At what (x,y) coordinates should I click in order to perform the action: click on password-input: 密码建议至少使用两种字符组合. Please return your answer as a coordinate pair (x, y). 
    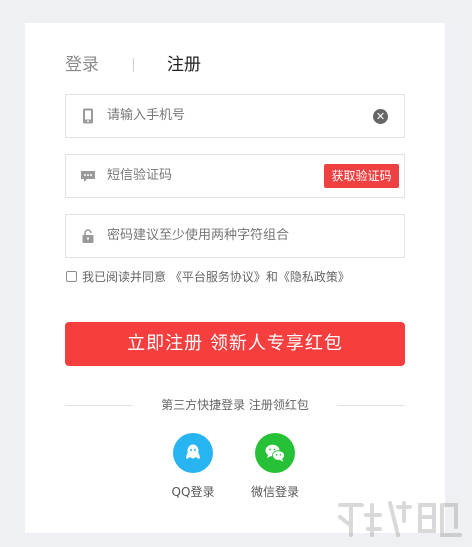
    Looking at the image, I should click on (198, 236).